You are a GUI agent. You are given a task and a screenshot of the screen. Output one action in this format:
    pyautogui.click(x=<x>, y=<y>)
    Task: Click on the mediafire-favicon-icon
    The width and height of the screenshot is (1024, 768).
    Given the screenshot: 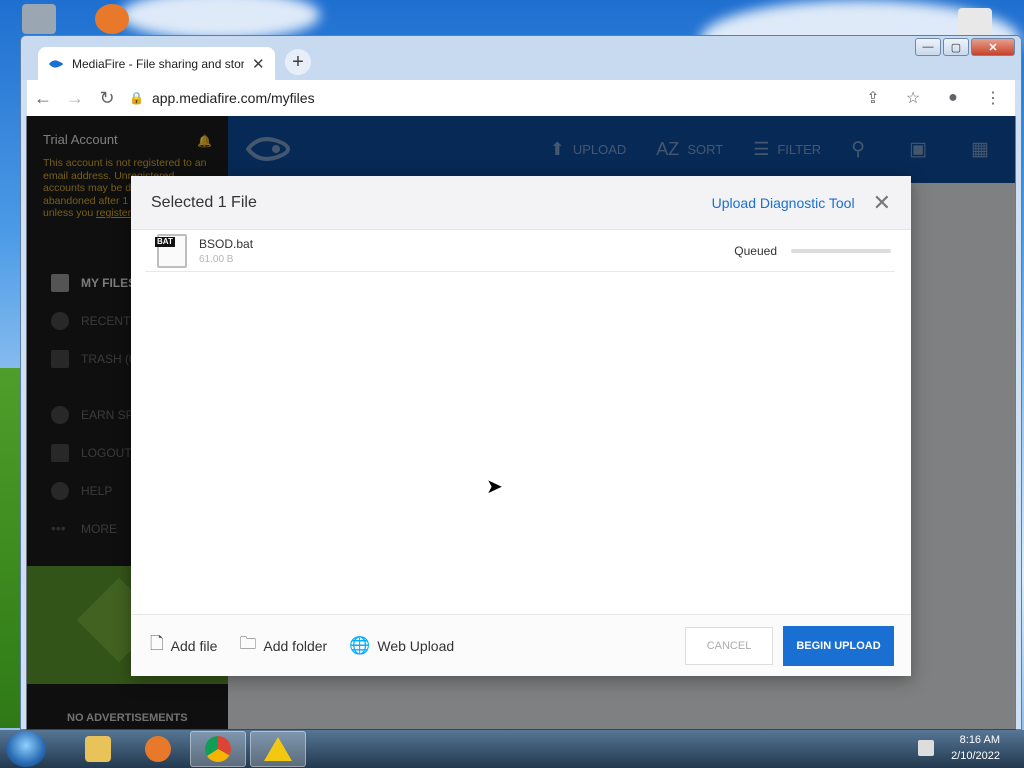 What is the action you would take?
    pyautogui.click(x=56, y=64)
    